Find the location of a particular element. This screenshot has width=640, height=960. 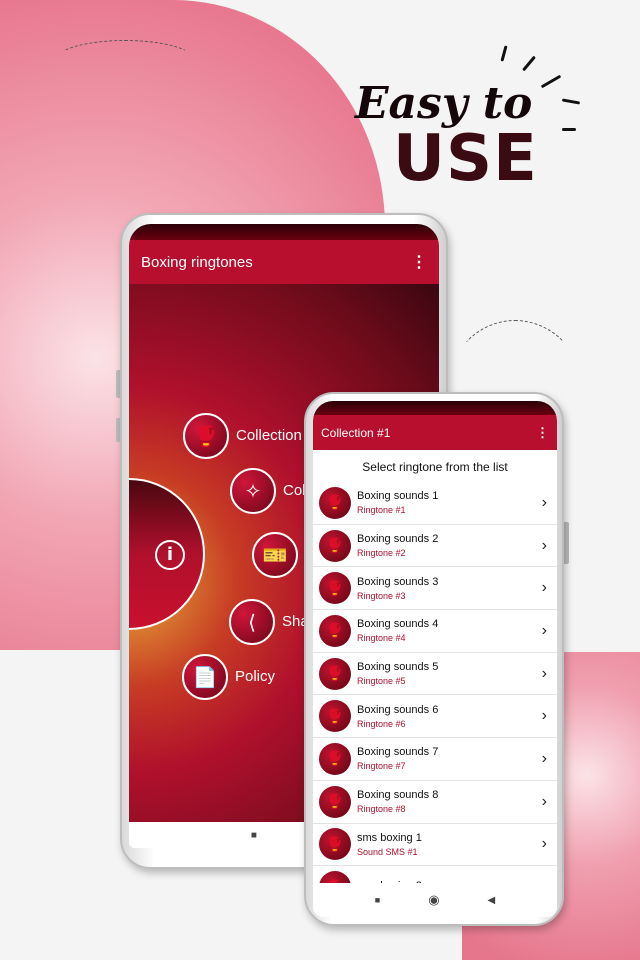

list-item: 🥊 Boxing sounds 2 Ringtone #2 › is located at coordinates (435, 546).